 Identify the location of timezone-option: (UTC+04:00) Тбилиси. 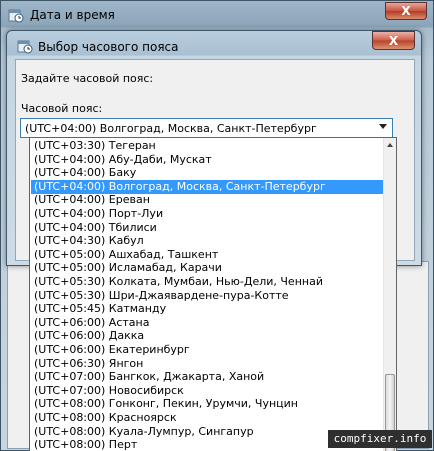
(207, 228).